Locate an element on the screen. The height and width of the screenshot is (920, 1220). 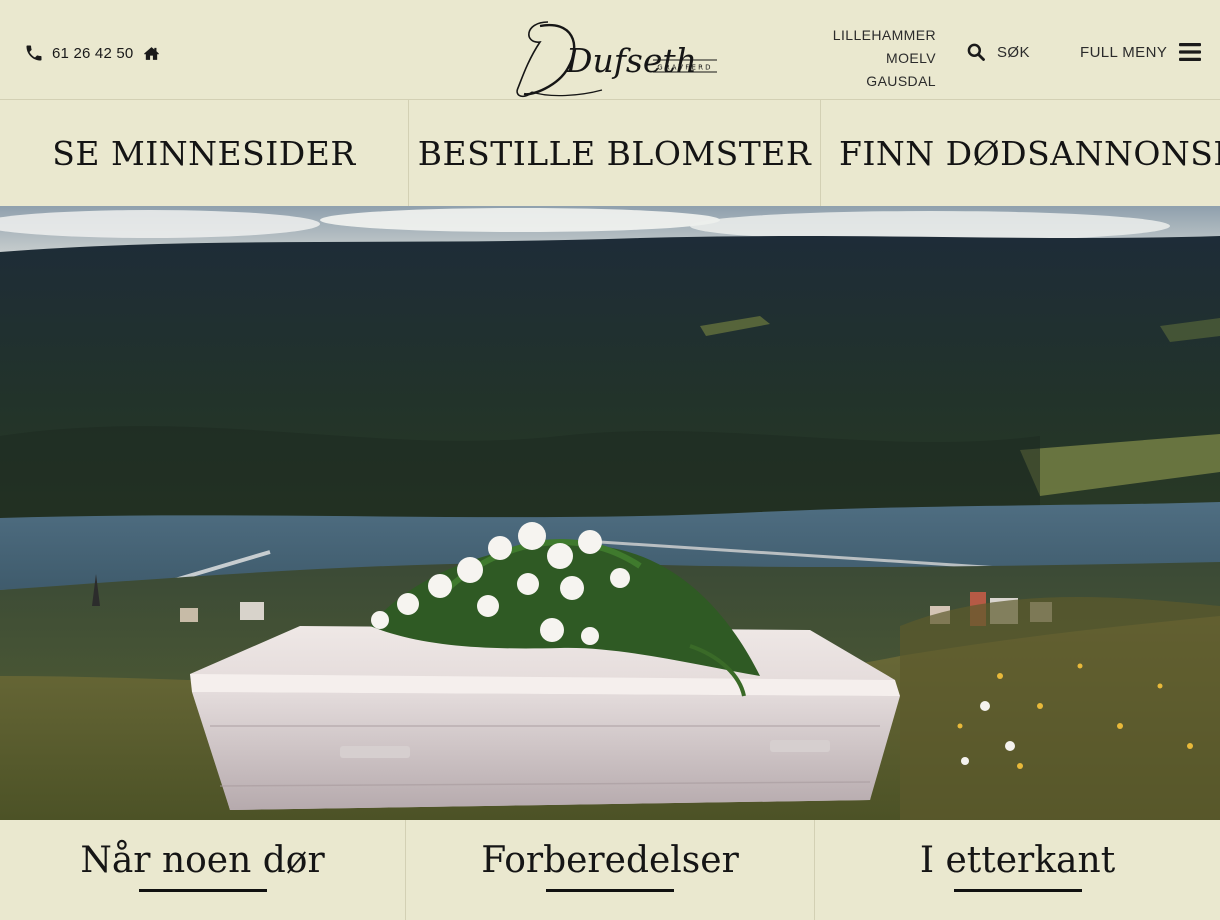
card-preparations: Forberedelser is located at coordinates (610, 870).